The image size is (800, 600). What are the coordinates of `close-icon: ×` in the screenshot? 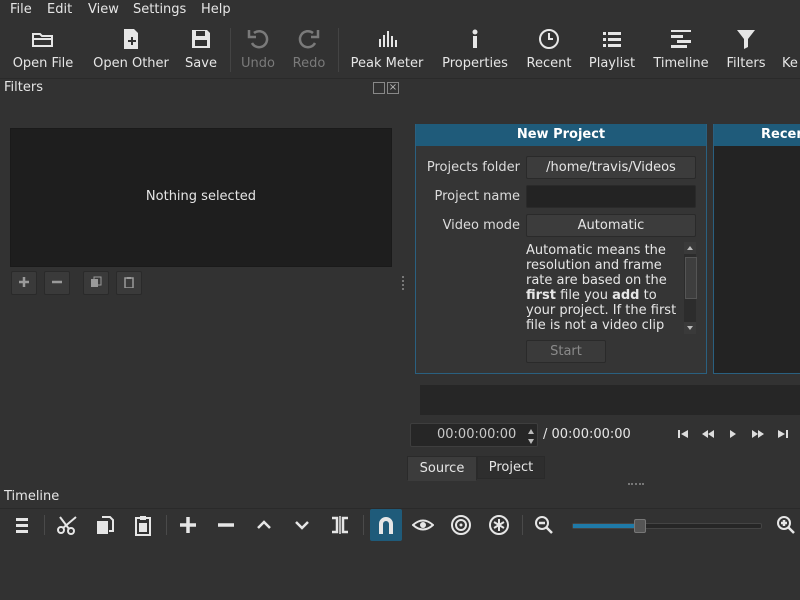 It's located at (393, 88).